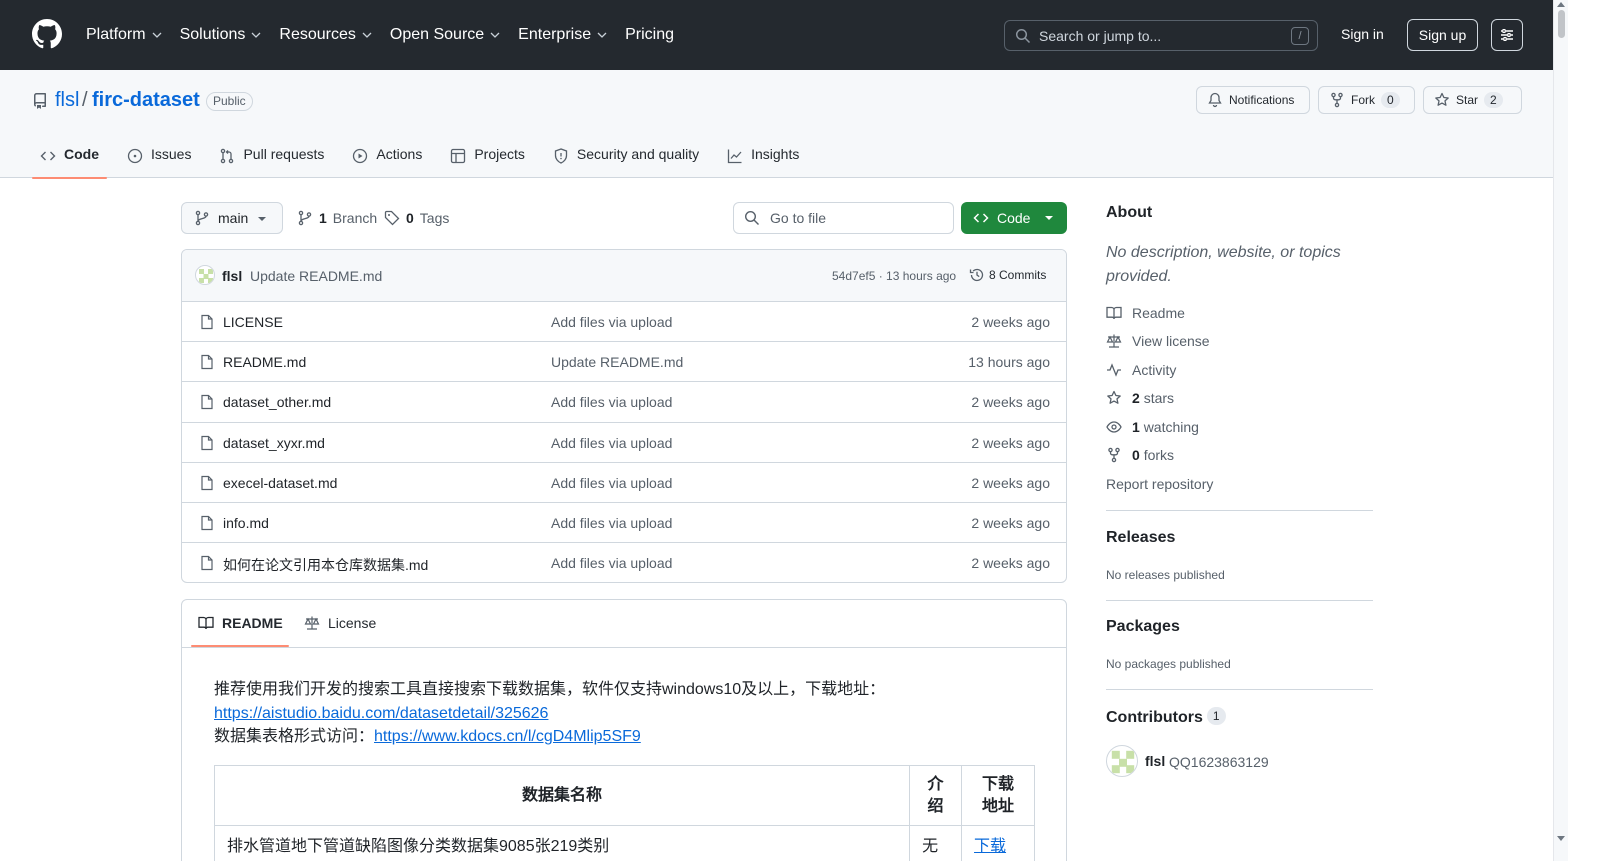 Image resolution: width=1600 pixels, height=861 pixels. What do you see at coordinates (387, 159) in the screenshot?
I see `tab-actions: Actions` at bounding box center [387, 159].